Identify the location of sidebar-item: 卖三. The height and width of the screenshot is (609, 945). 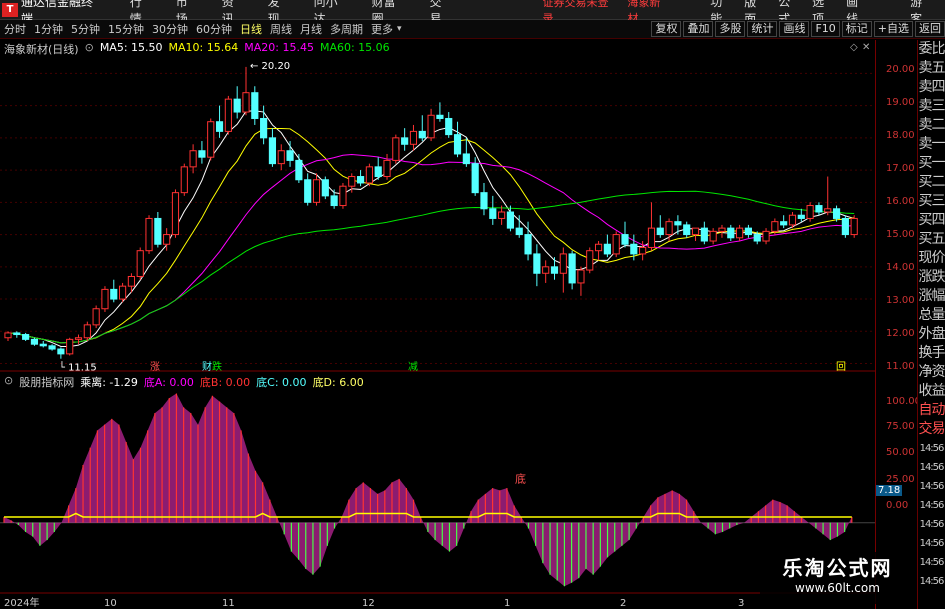
(931, 106).